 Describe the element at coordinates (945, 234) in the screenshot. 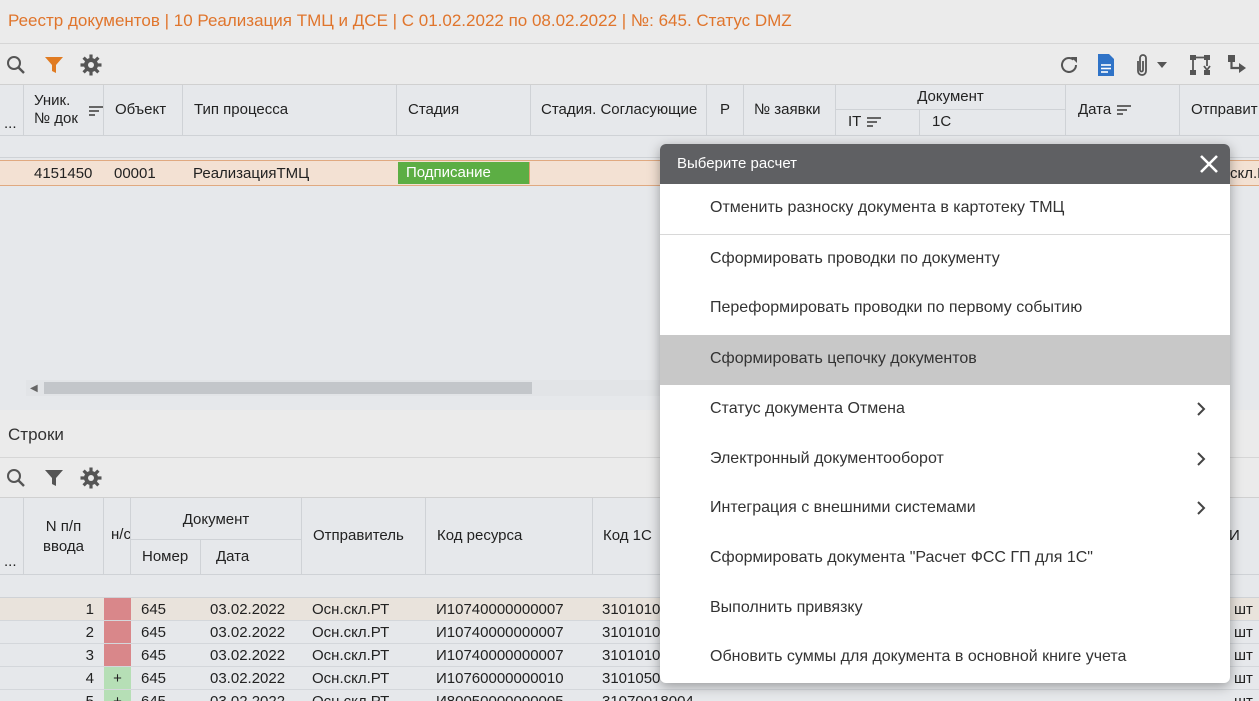

I see `menu-divider` at that location.